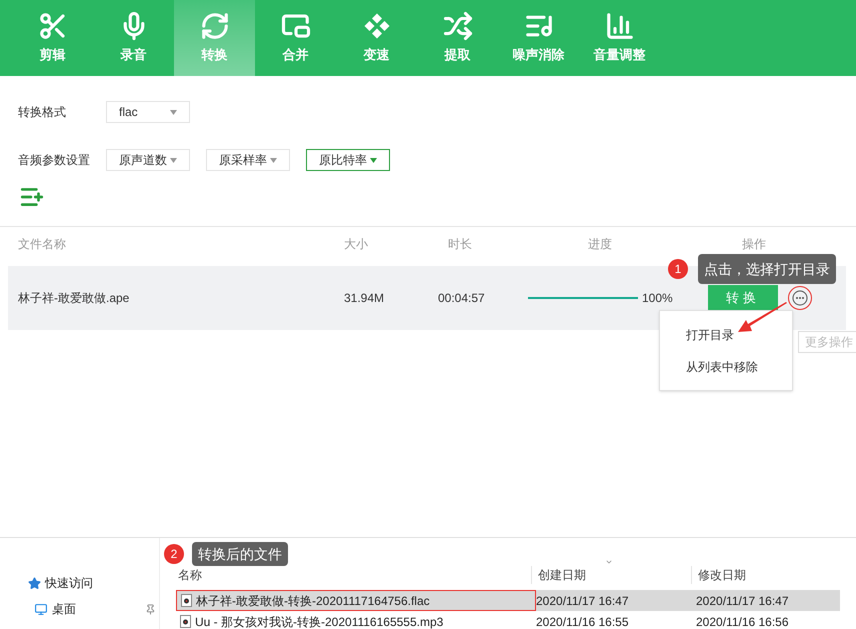  Describe the element at coordinates (41, 609) in the screenshot. I see `desktop-icon` at that location.